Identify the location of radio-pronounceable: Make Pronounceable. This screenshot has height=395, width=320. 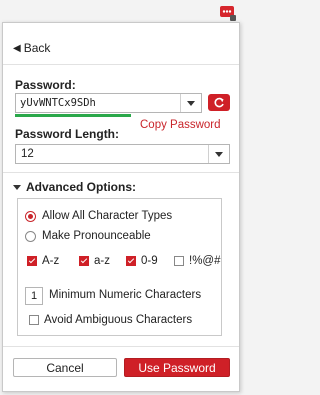
(88, 236).